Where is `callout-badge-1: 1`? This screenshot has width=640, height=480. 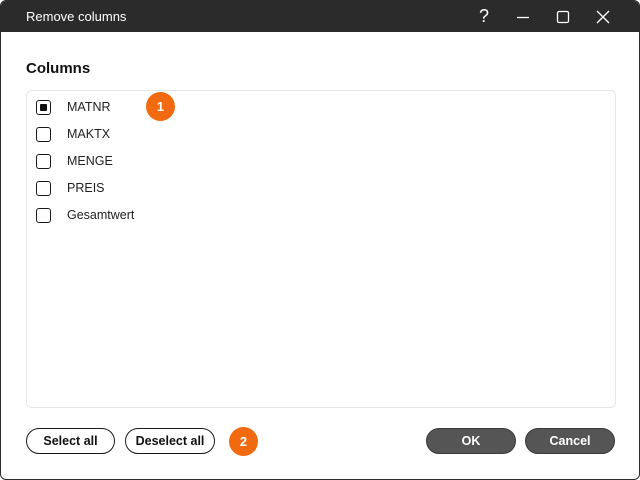 callout-badge-1: 1 is located at coordinates (160, 106).